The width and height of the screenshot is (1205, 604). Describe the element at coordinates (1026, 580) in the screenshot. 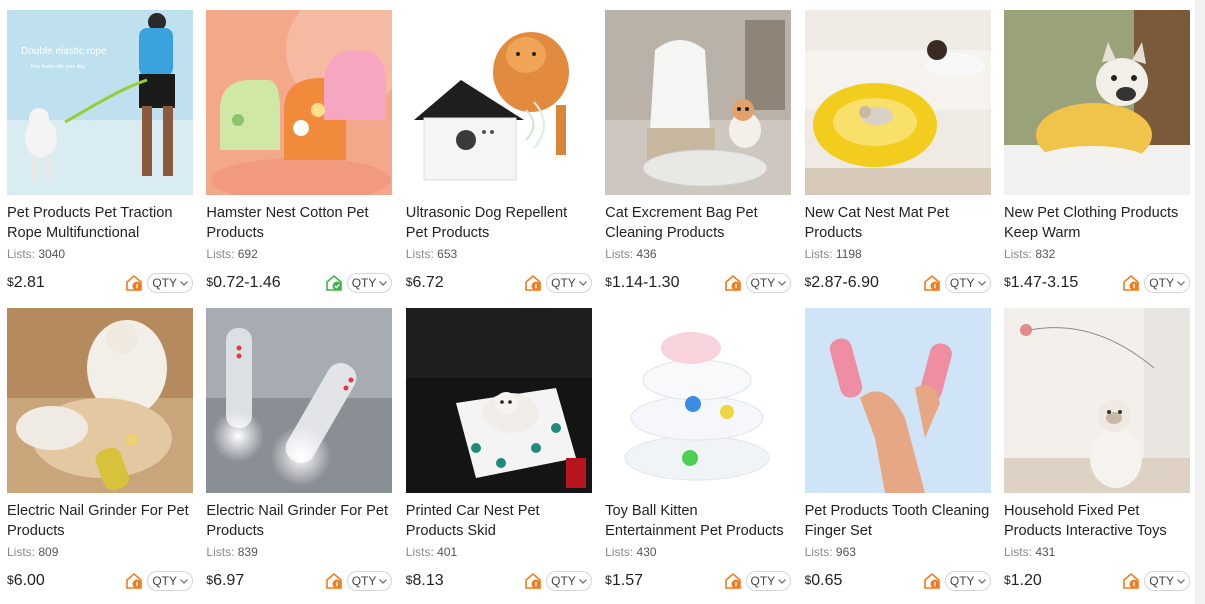

I see `price-value: 1.20` at that location.